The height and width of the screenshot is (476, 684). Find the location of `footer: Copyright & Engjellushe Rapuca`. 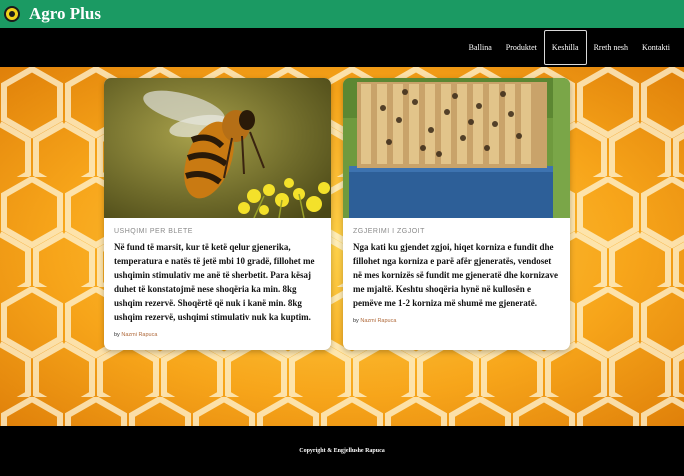

footer: Copyright & Engjellushe Rapuca is located at coordinates (342, 451).